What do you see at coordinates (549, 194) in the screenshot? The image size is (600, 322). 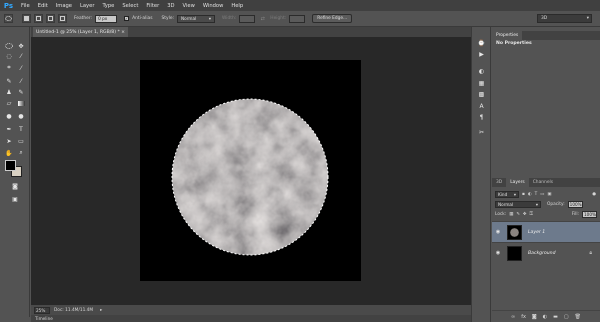 I see `filter-smart-icon: ▣` at bounding box center [549, 194].